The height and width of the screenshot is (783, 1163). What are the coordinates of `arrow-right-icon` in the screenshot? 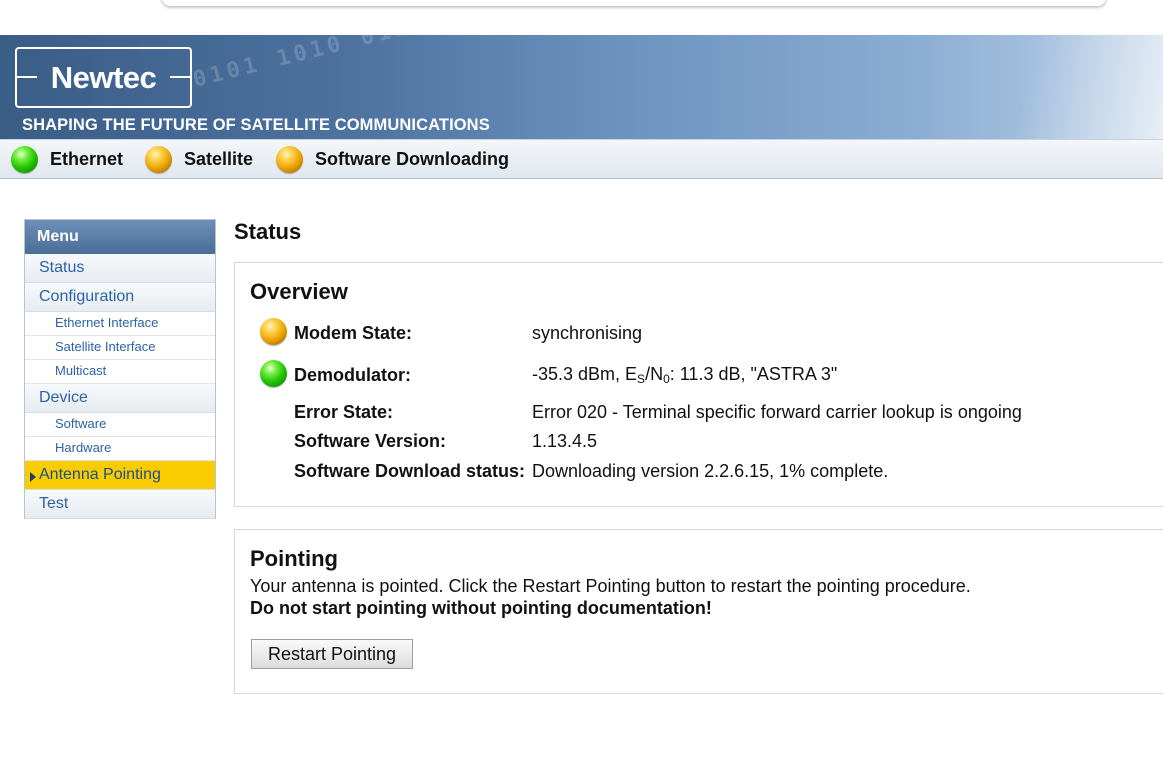 It's located at (33, 477).